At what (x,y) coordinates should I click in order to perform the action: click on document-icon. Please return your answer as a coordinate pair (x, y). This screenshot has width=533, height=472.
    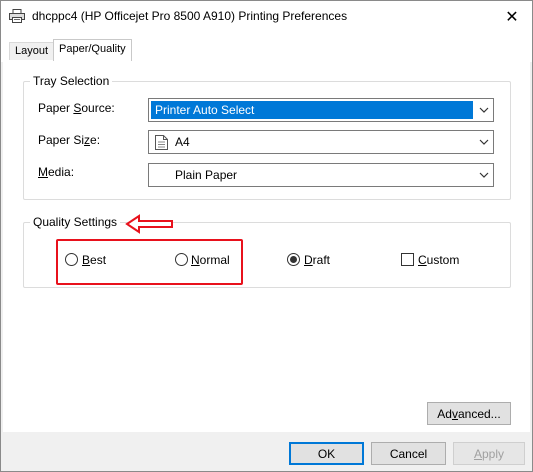
    Looking at the image, I should click on (161, 142).